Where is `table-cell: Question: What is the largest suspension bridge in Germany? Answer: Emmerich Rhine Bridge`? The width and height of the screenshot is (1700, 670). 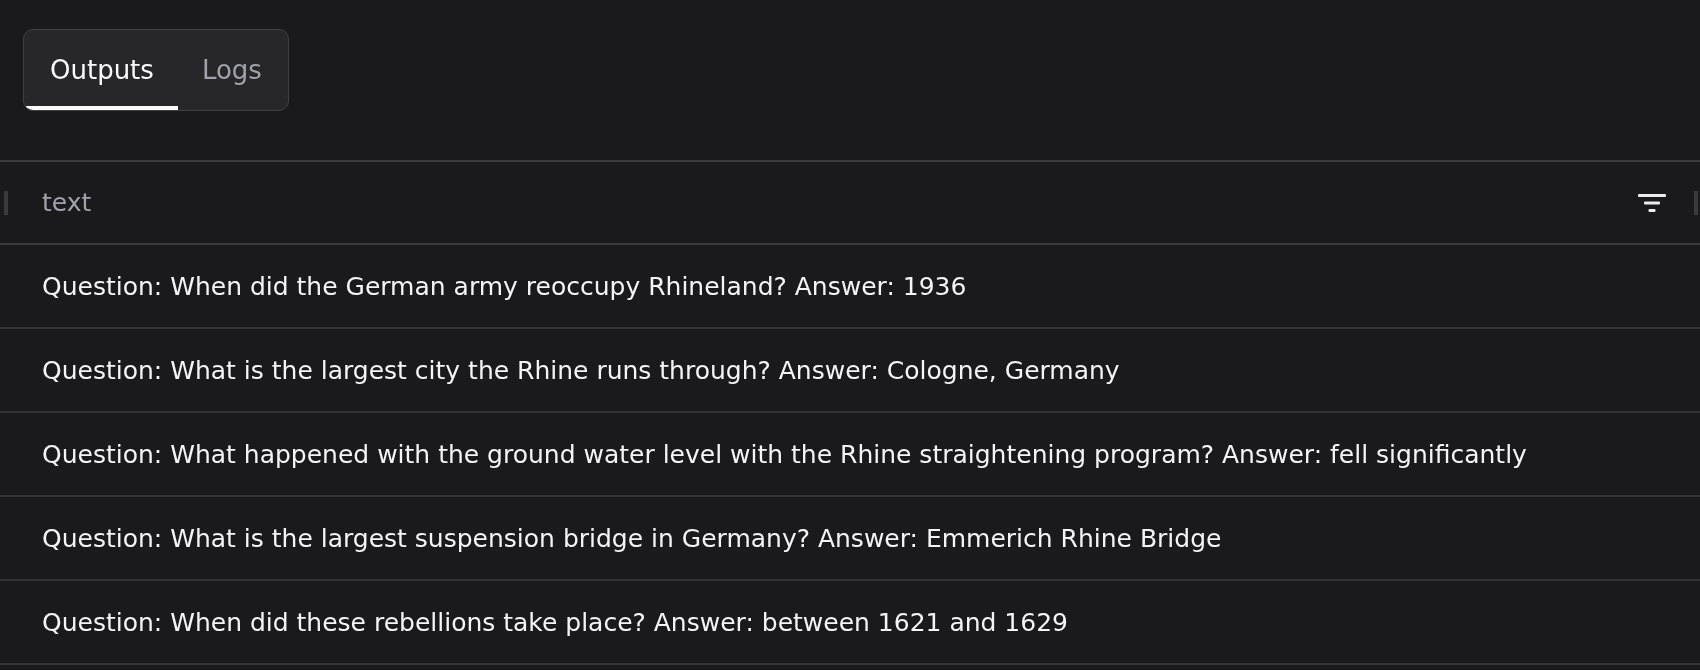 table-cell: Question: What is the largest suspension bridge in Germany? Answer: Emmerich Rhine Bridge is located at coordinates (632, 538).